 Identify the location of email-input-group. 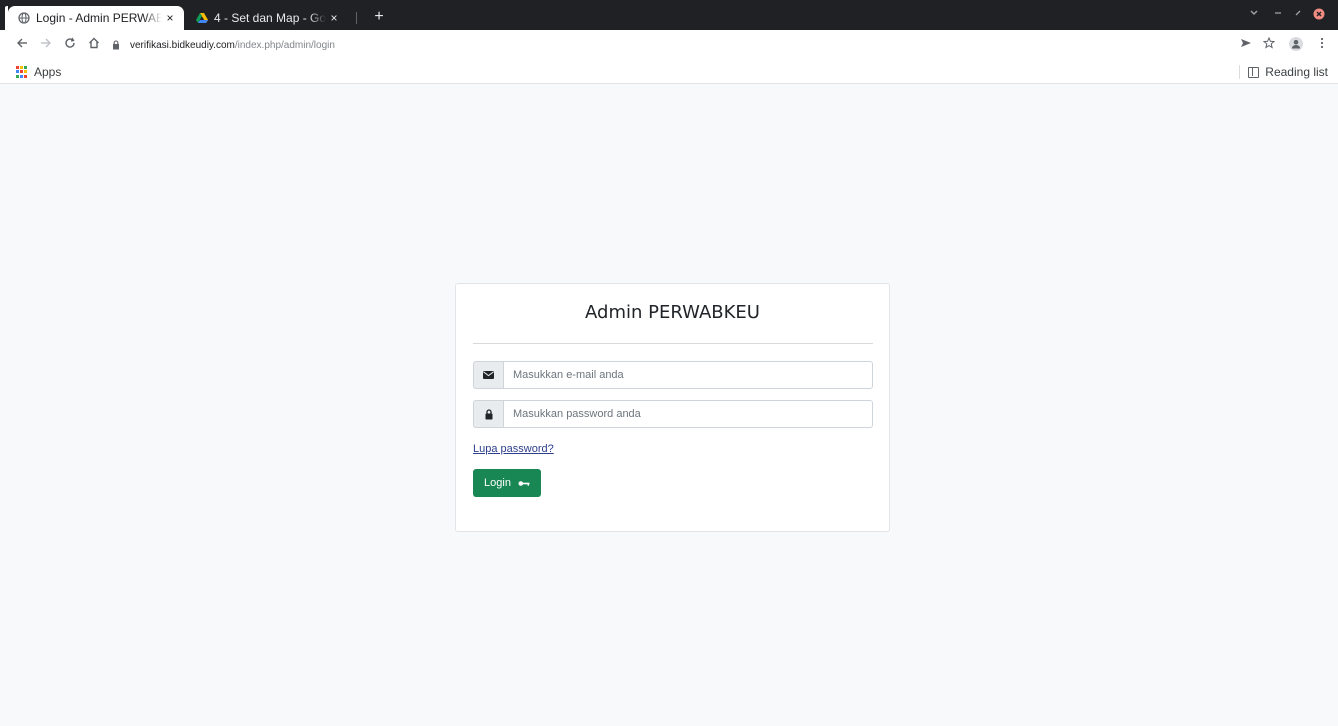
(673, 375).